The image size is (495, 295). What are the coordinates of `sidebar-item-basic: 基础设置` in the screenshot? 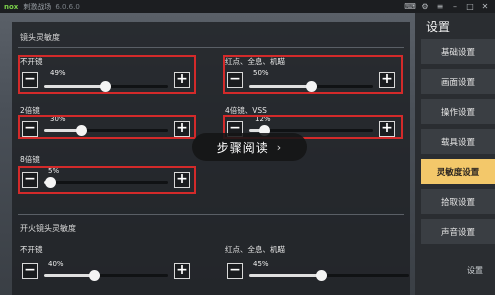 It's located at (458, 51).